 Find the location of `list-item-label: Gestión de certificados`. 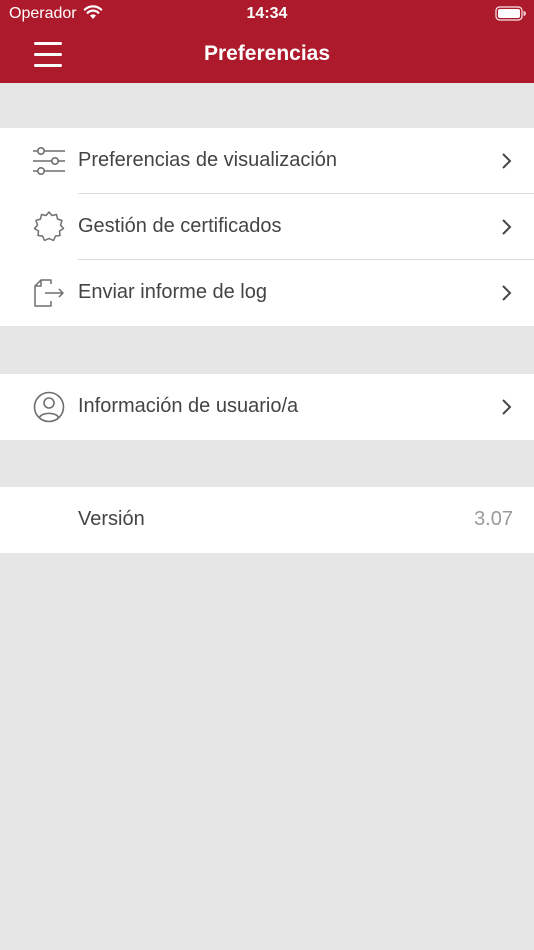

list-item-label: Gestión de certificados is located at coordinates (180, 226).